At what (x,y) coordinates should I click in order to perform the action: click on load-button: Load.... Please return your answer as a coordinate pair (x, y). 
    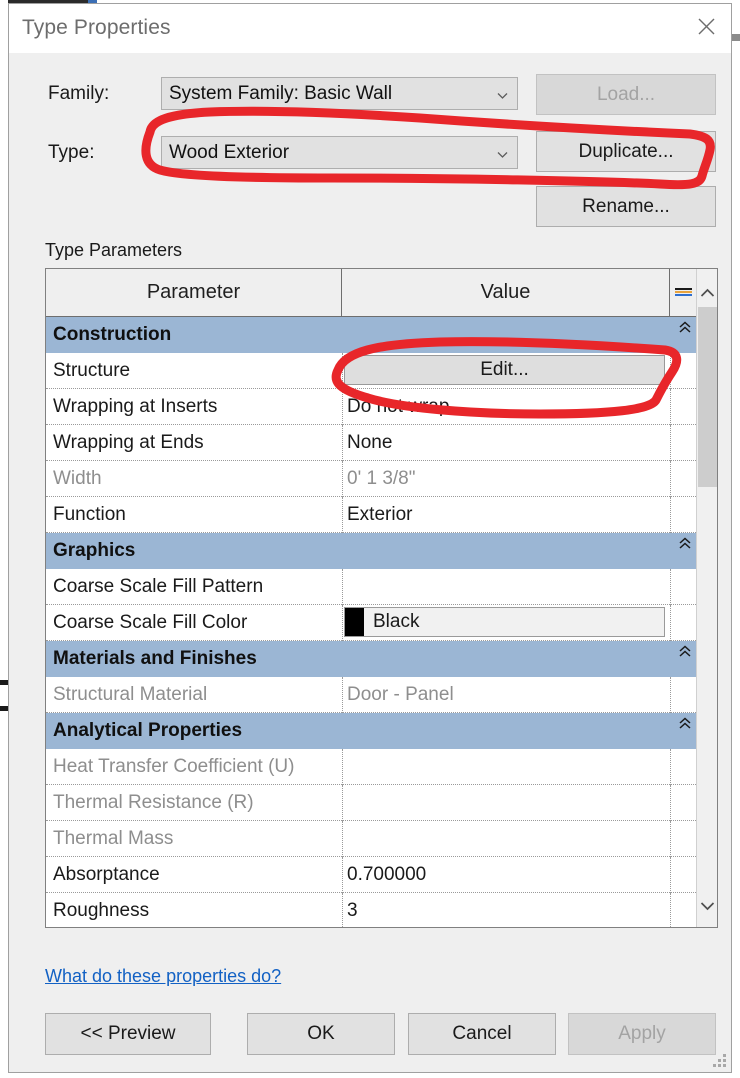
    Looking at the image, I should click on (626, 94).